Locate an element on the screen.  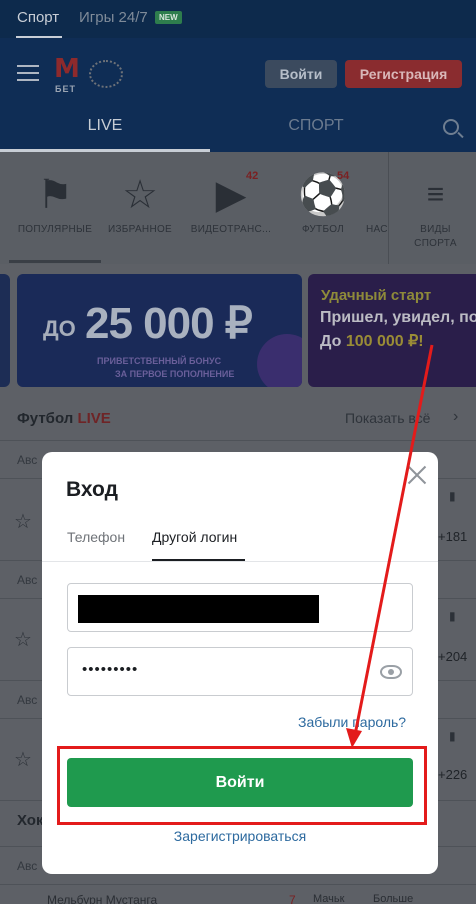
football-live-header: Футбол LIVE Показать всё › is located at coordinates (238, 420).